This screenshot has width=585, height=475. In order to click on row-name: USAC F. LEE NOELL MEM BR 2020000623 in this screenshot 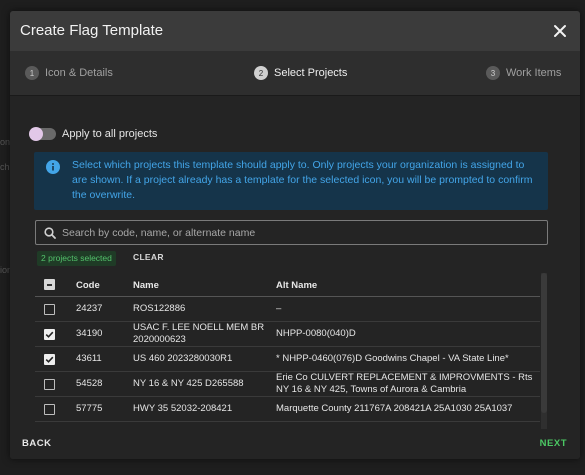, I will do `click(199, 333)`.